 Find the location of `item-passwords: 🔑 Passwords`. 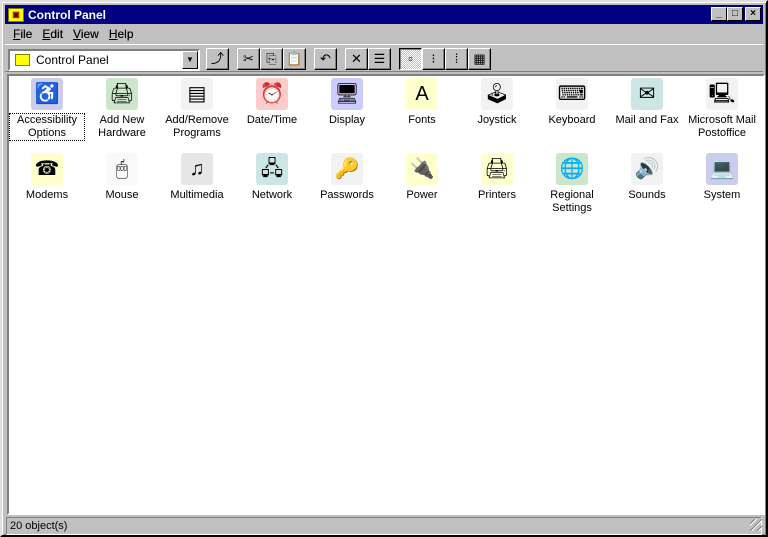

item-passwords: 🔑 Passwords is located at coordinates (347, 177).